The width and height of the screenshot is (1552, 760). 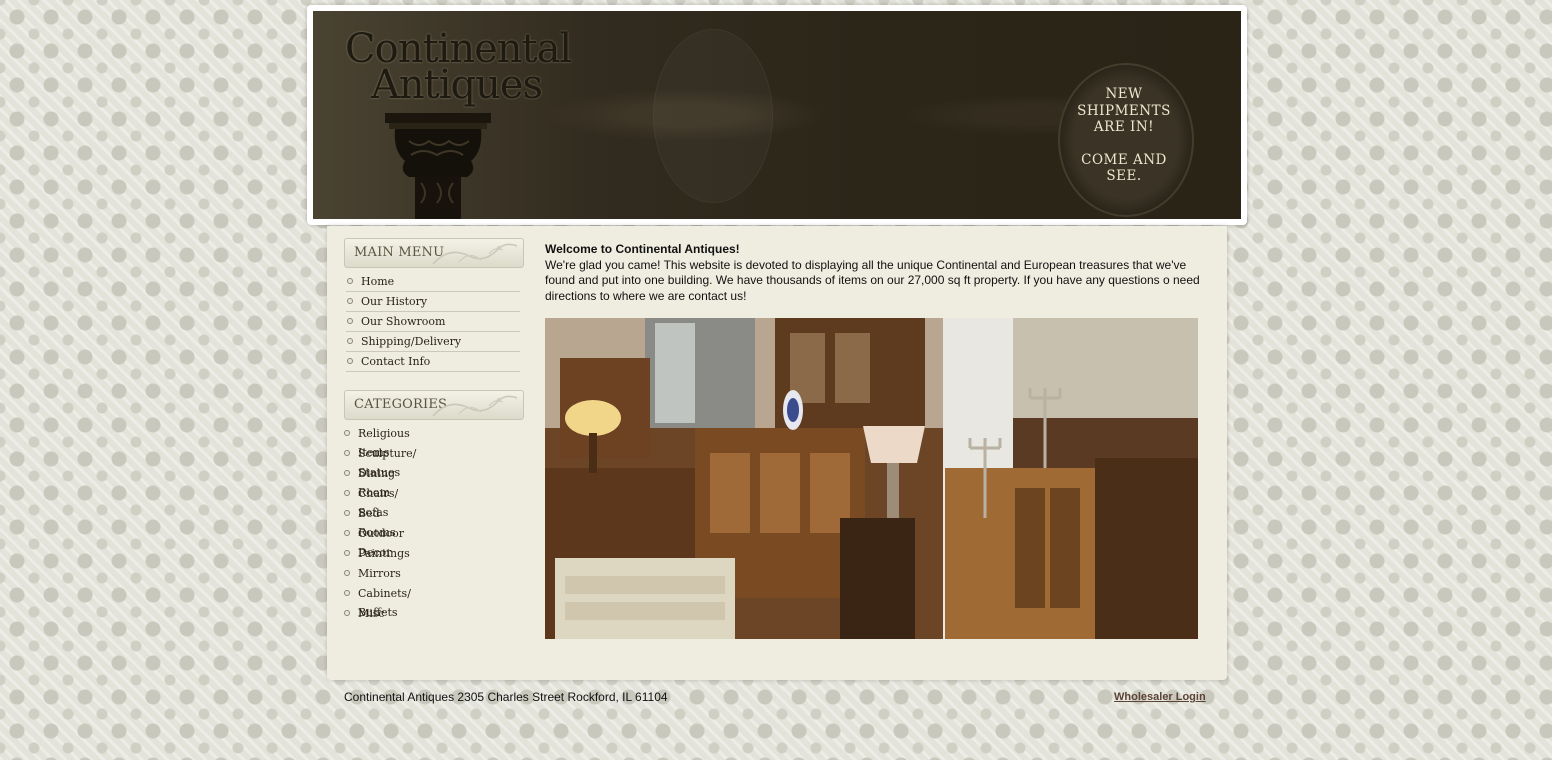 I want to click on site-logo: Continental Antiques, so click(x=458, y=68).